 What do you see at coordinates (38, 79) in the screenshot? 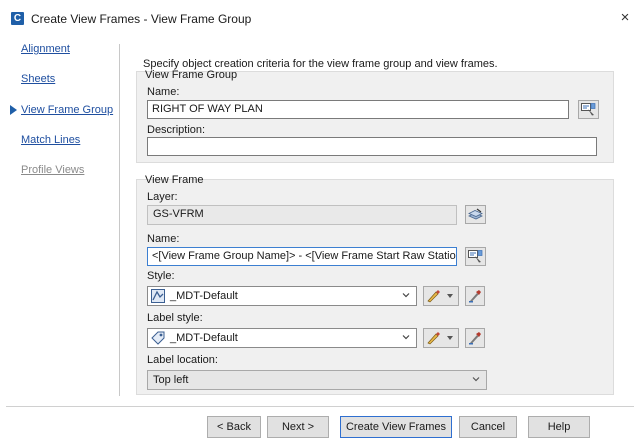
I see `nav-item-sheets: Sheets` at bounding box center [38, 79].